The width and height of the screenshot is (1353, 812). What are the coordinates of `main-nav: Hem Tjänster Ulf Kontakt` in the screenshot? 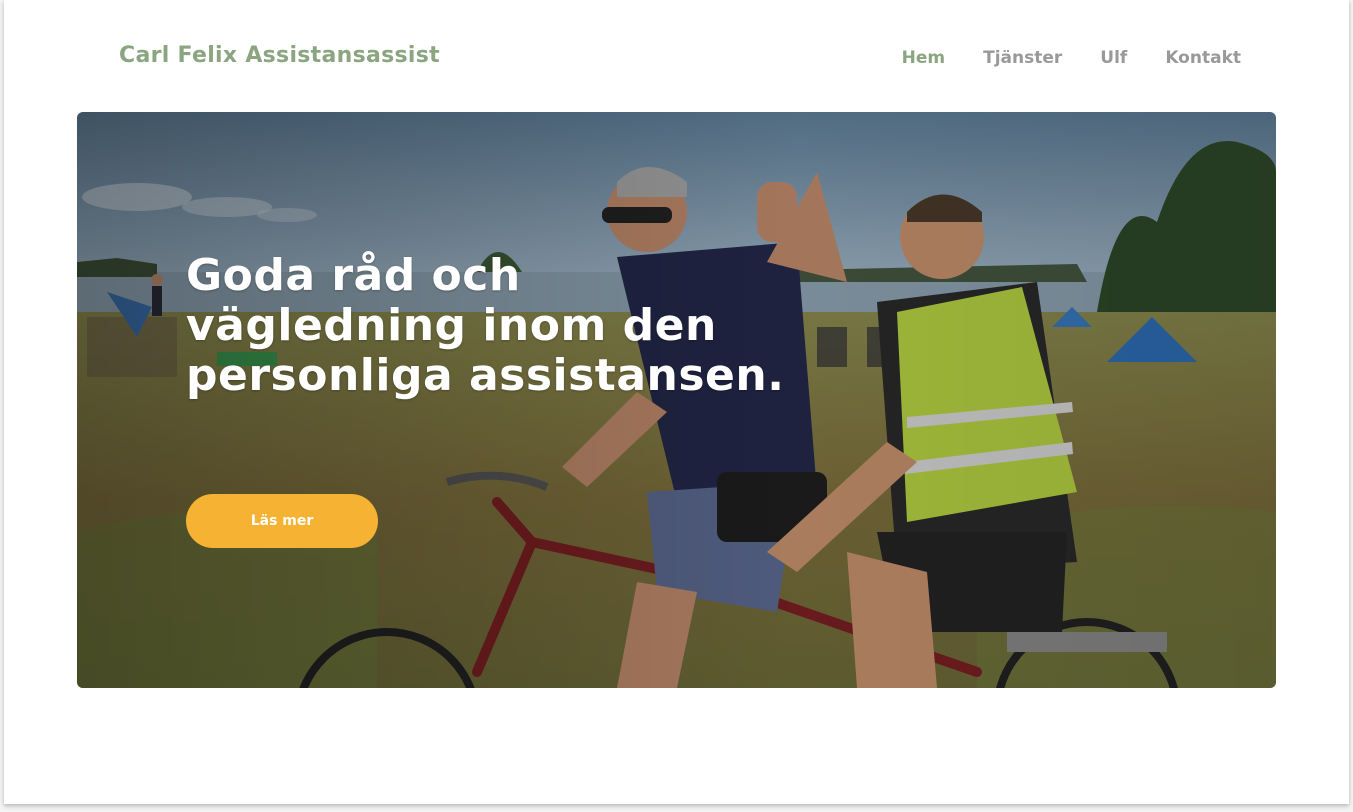 It's located at (1071, 58).